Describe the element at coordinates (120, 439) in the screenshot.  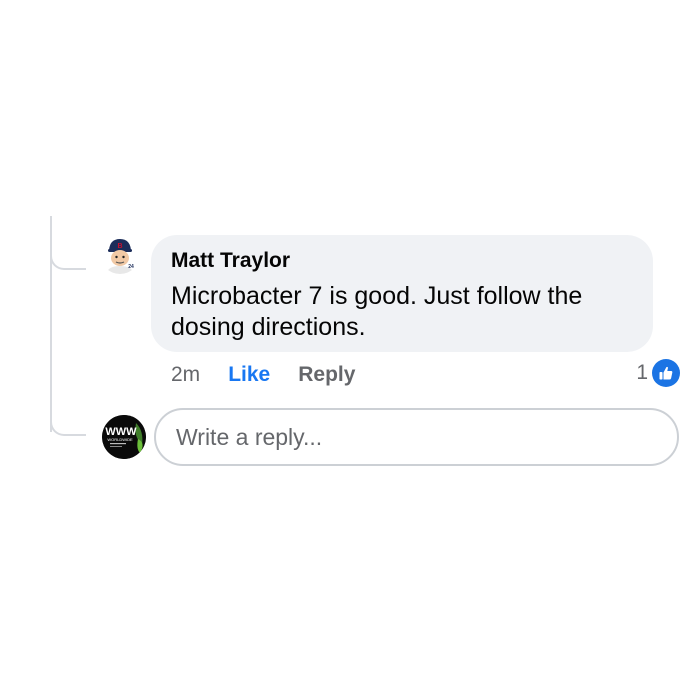
I see `logo-subtext: WORLDWIDE` at that location.